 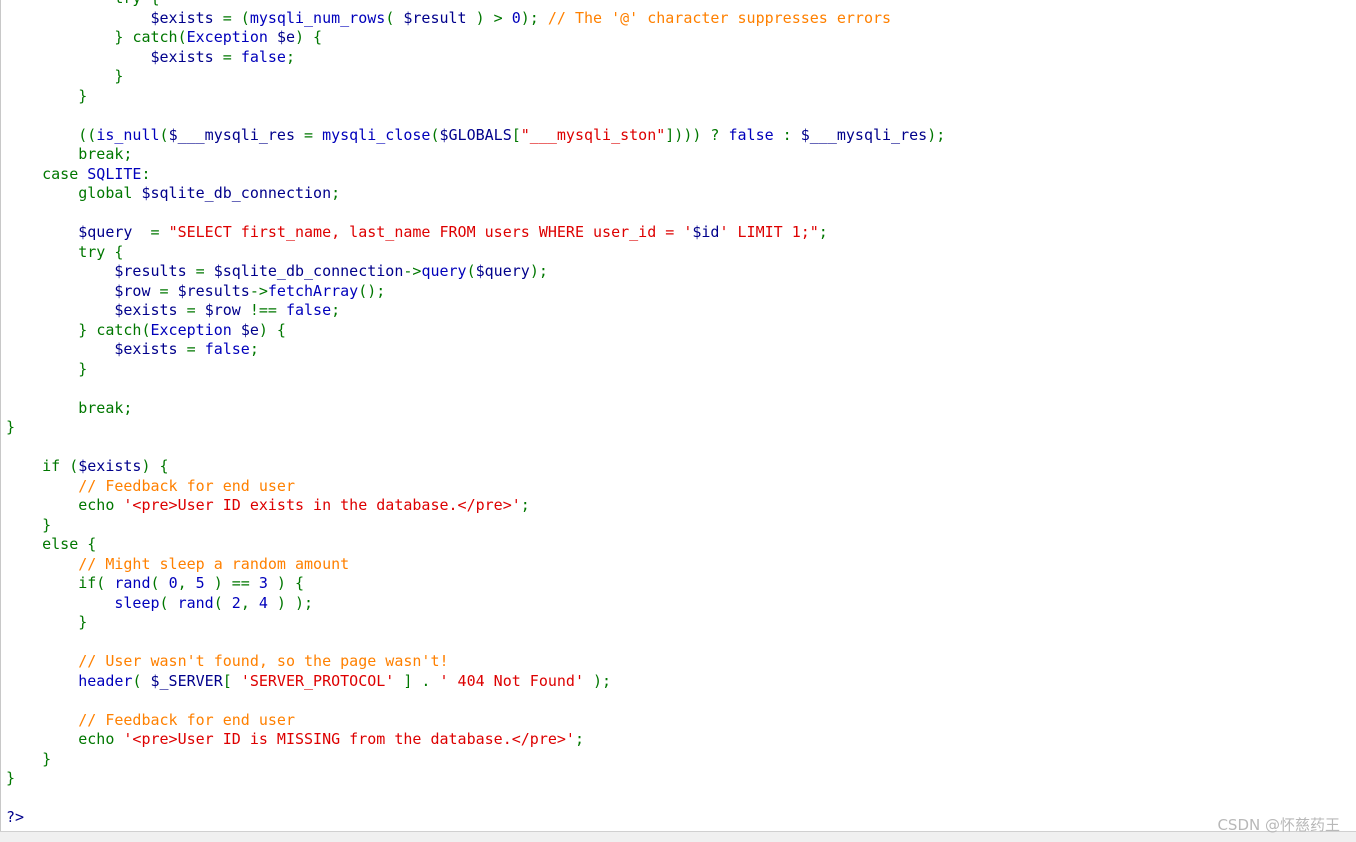 What do you see at coordinates (51, 134) in the screenshot?
I see `code-token: ((` at bounding box center [51, 134].